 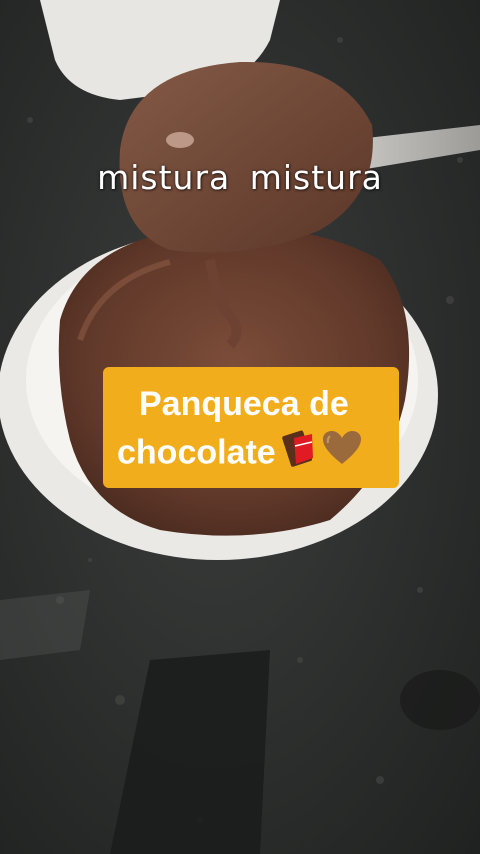 I want to click on brown-heart-icon, so click(x=342, y=454).